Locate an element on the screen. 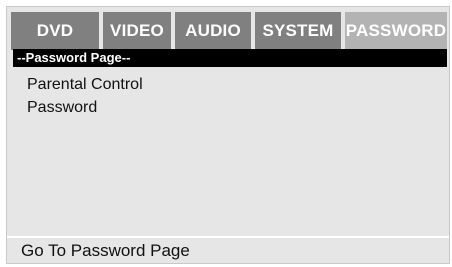  menu-items: Parental Control Password is located at coordinates (85, 96).